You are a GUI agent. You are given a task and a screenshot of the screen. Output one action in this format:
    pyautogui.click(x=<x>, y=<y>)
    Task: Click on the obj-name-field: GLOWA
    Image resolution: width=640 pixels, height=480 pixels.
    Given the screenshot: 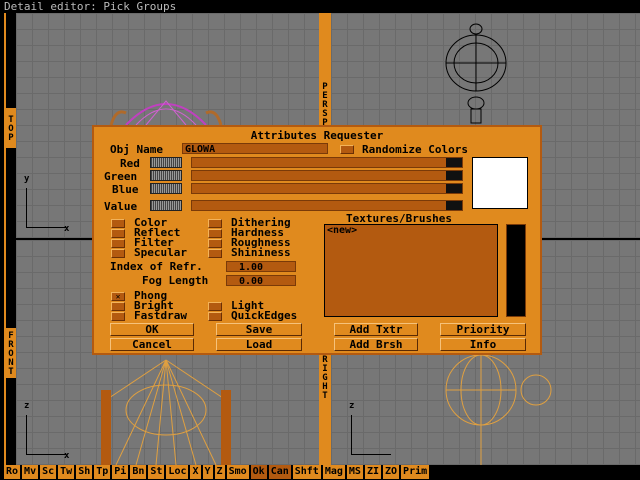 What is the action you would take?
    pyautogui.click(x=255, y=149)
    